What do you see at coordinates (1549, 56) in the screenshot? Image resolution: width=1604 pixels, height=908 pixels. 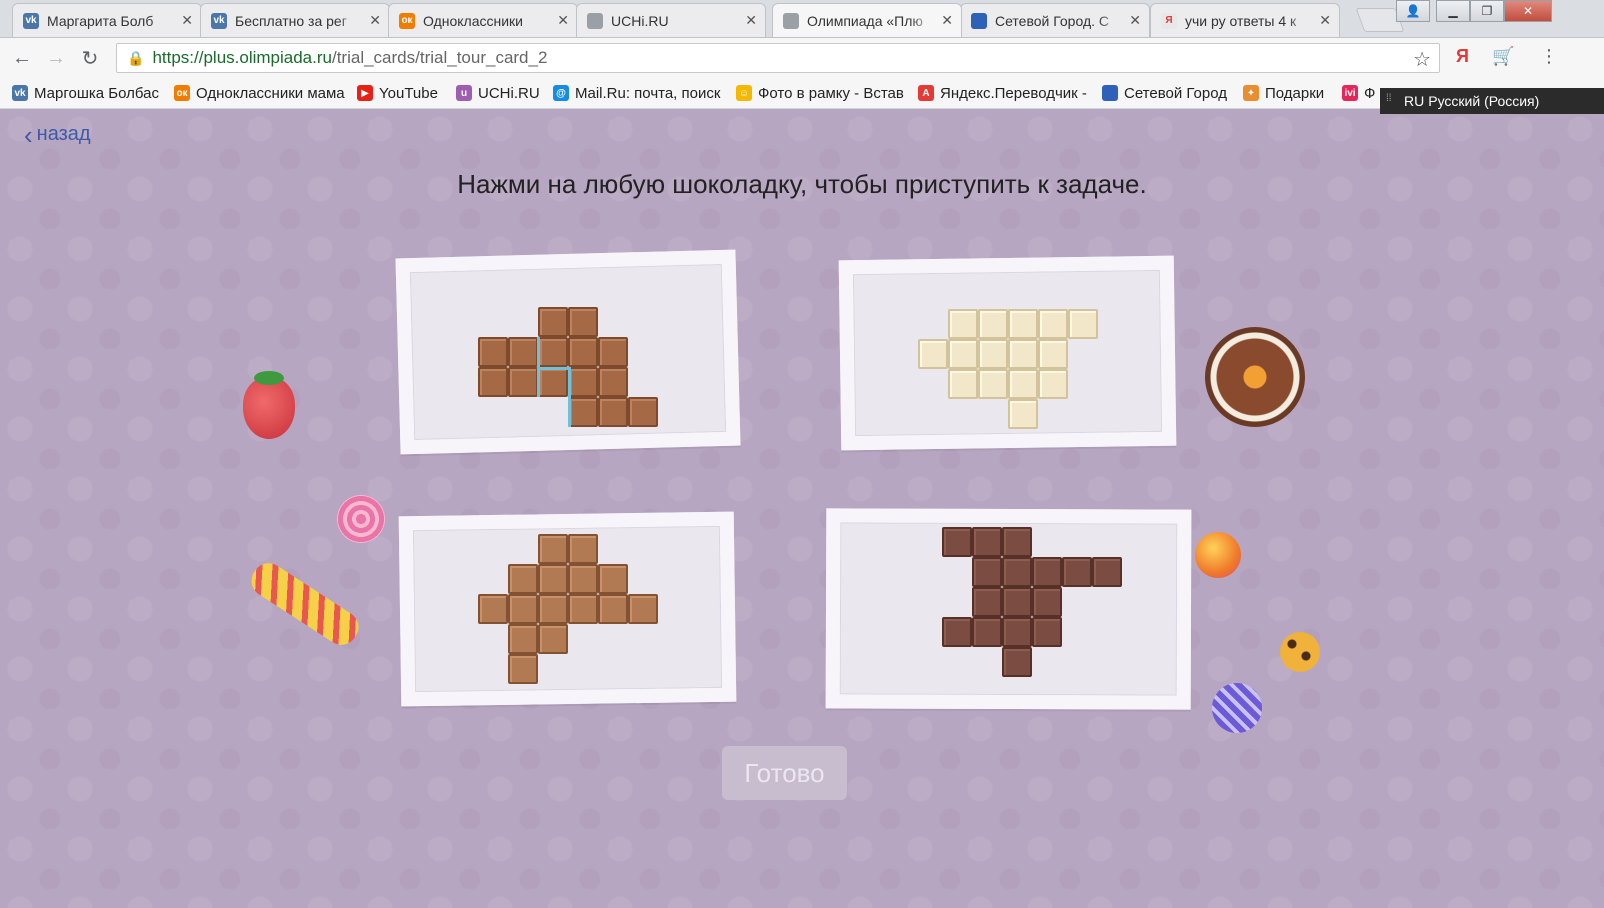 I see `menu-icon: ⋮` at bounding box center [1549, 56].